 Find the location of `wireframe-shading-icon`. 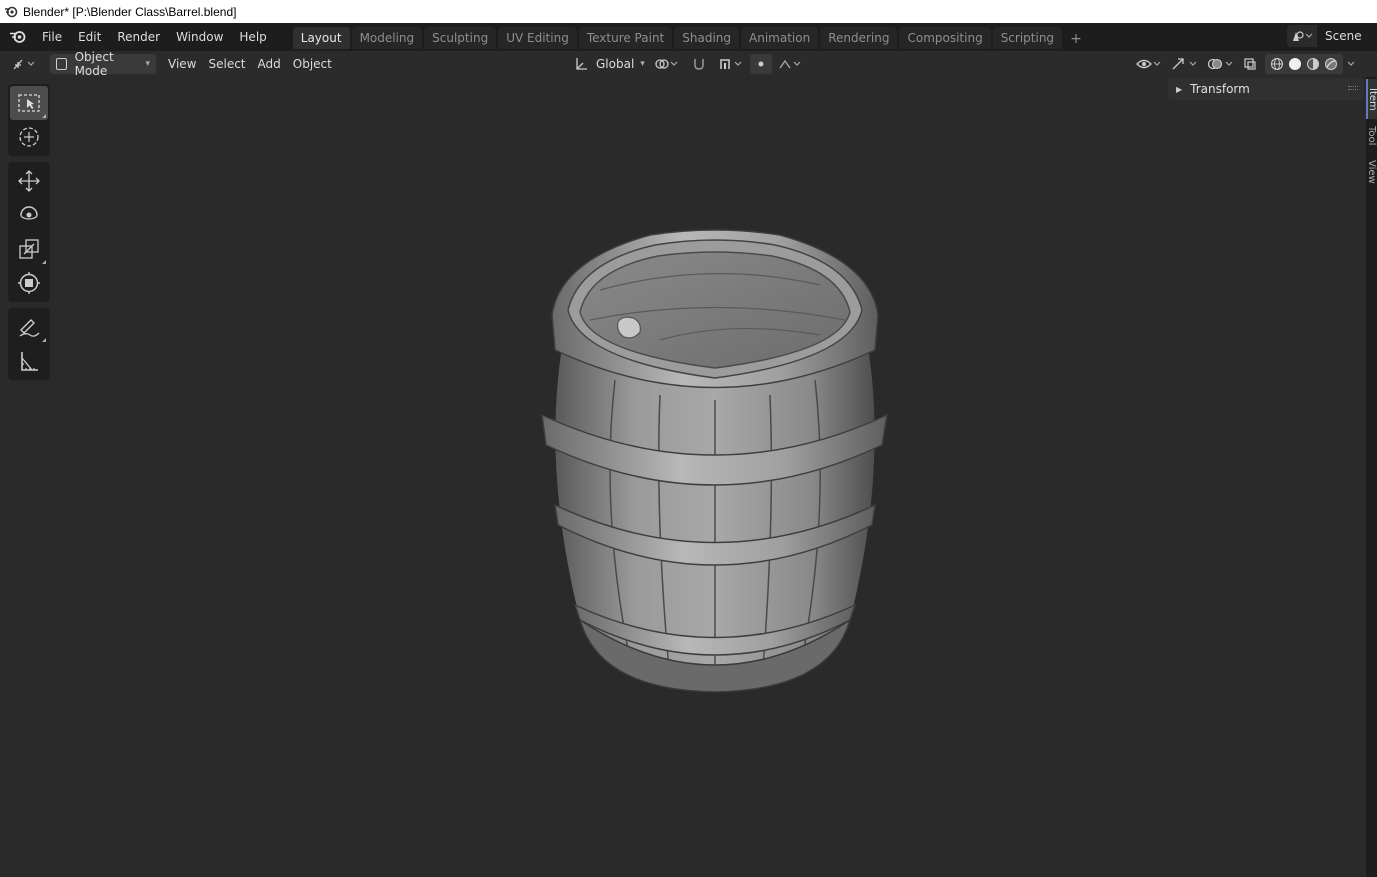

wireframe-shading-icon is located at coordinates (1277, 64).